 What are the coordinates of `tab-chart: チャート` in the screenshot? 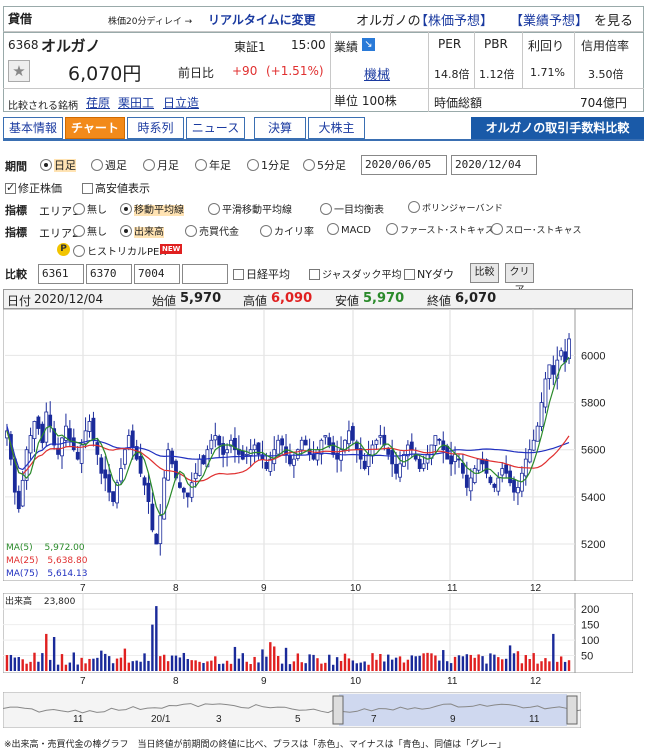 It's located at (95, 128).